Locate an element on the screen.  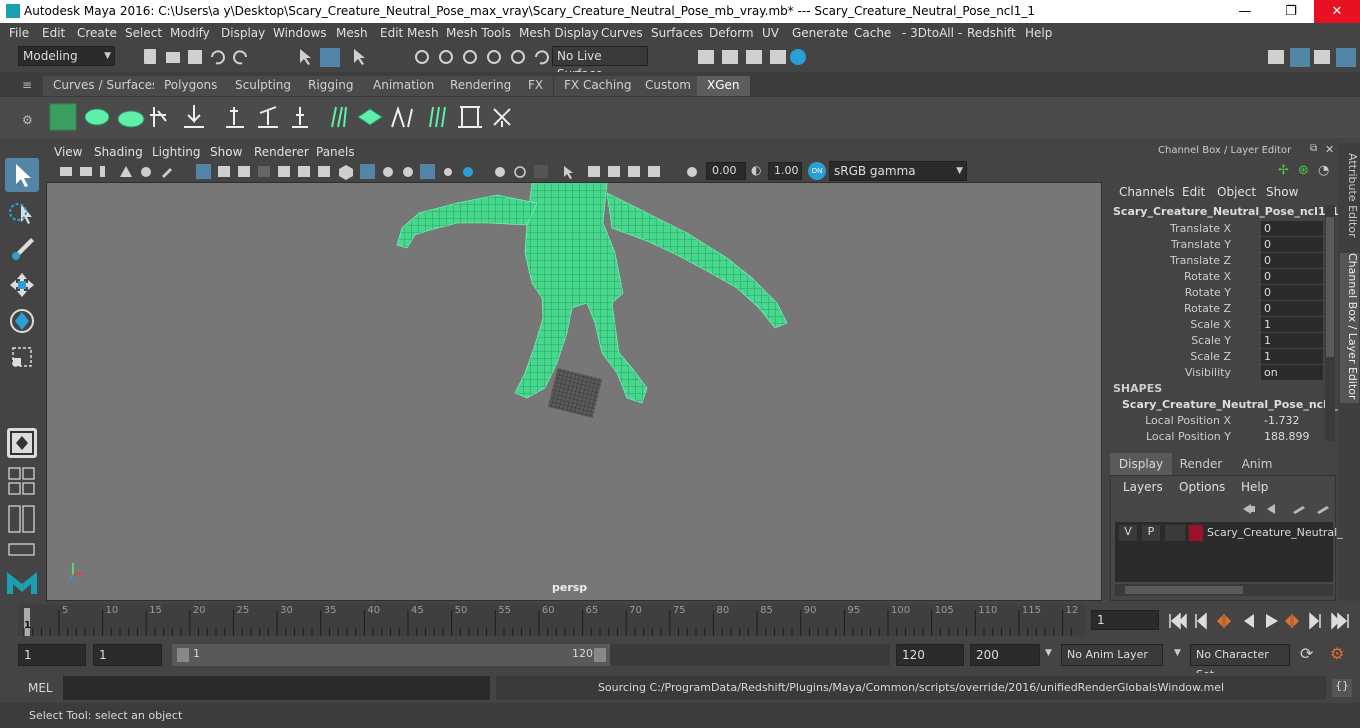
panel-menu-renderer: Renderer is located at coordinates (281, 152).